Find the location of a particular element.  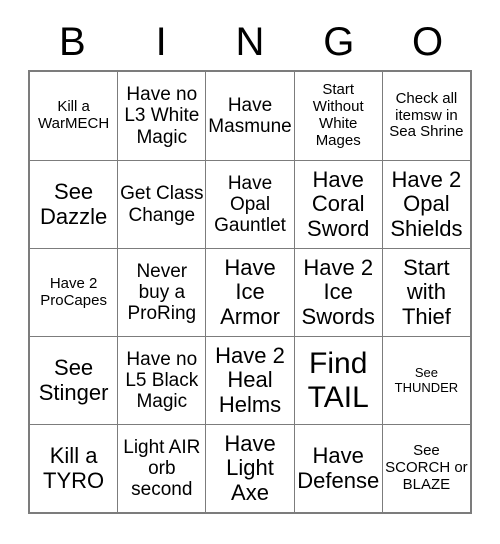

bingo-cell-label: Find TAIL is located at coordinates (338, 380).